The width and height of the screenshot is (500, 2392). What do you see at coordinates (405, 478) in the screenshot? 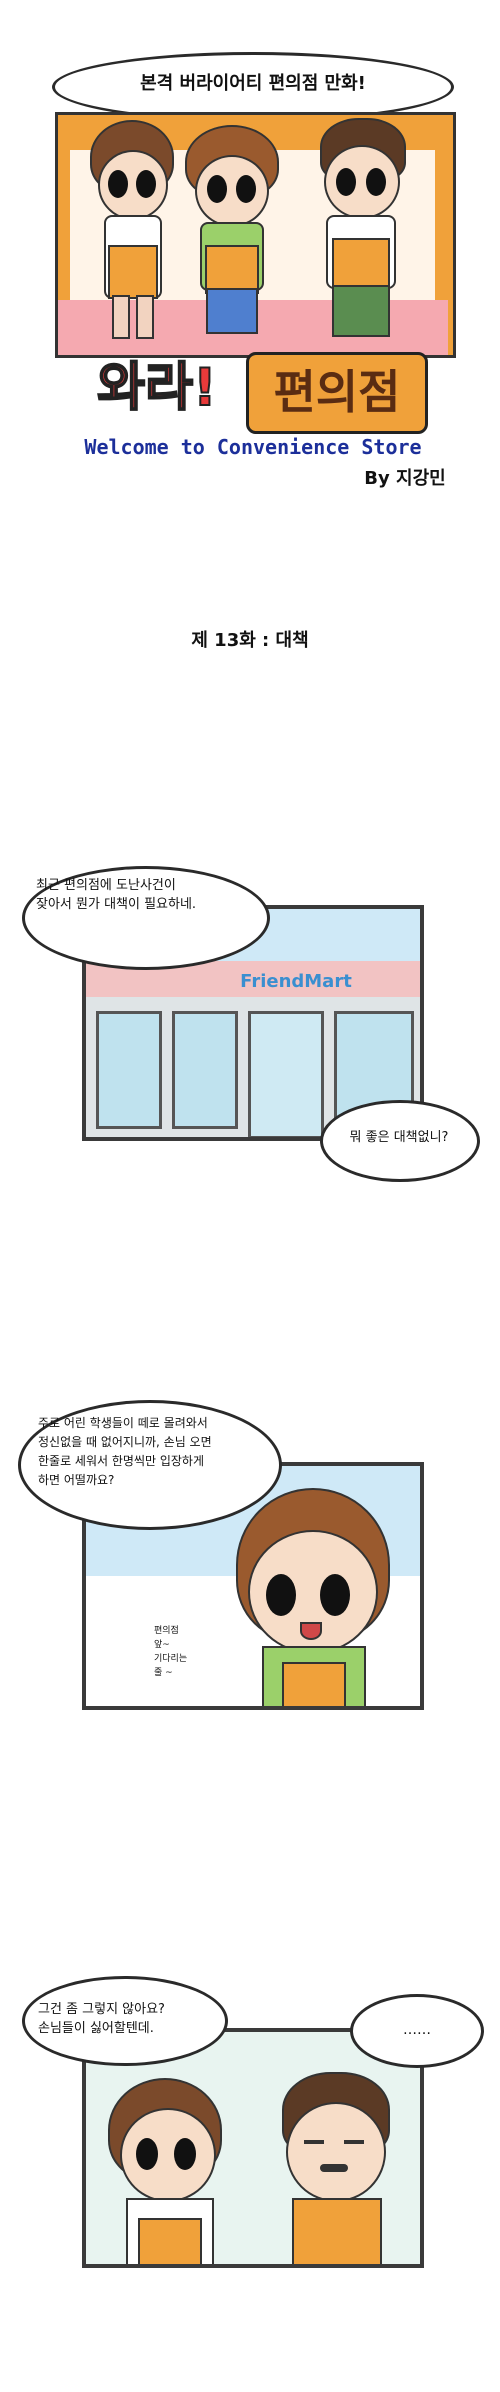
I see `cover-author: By 지강민` at bounding box center [405, 478].